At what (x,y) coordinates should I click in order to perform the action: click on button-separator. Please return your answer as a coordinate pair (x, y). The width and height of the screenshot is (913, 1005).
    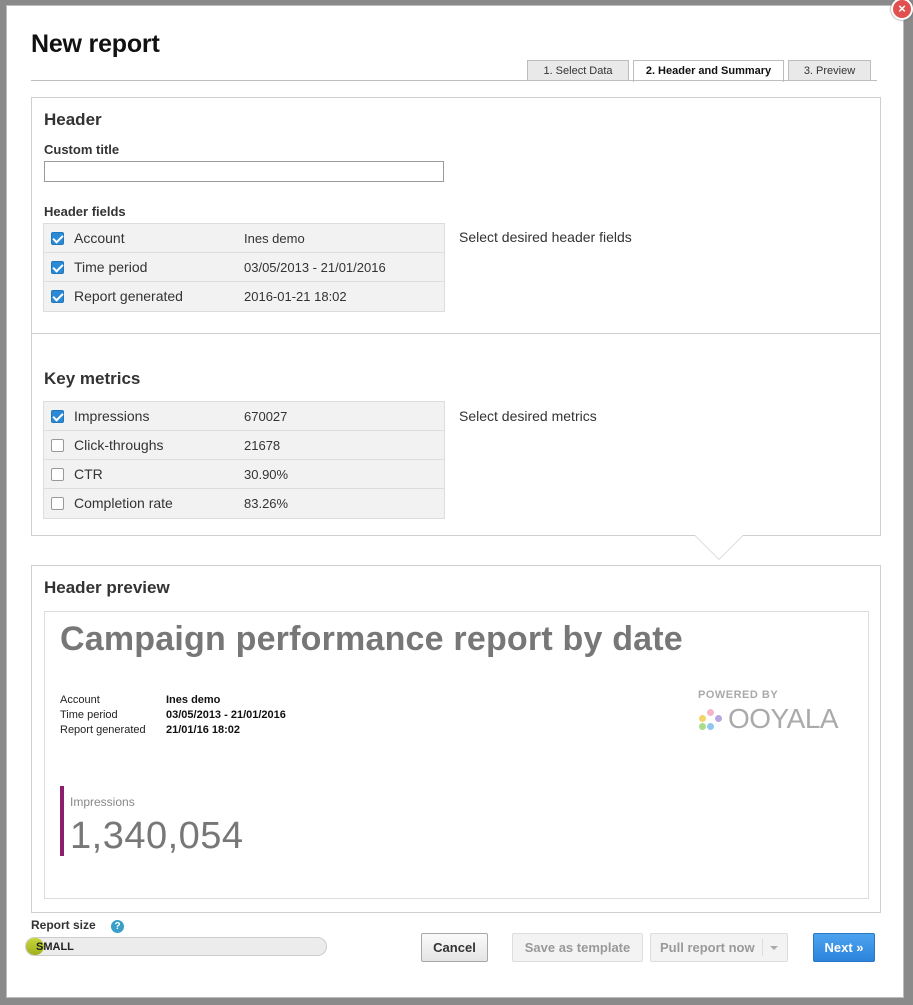
    Looking at the image, I should click on (762, 947).